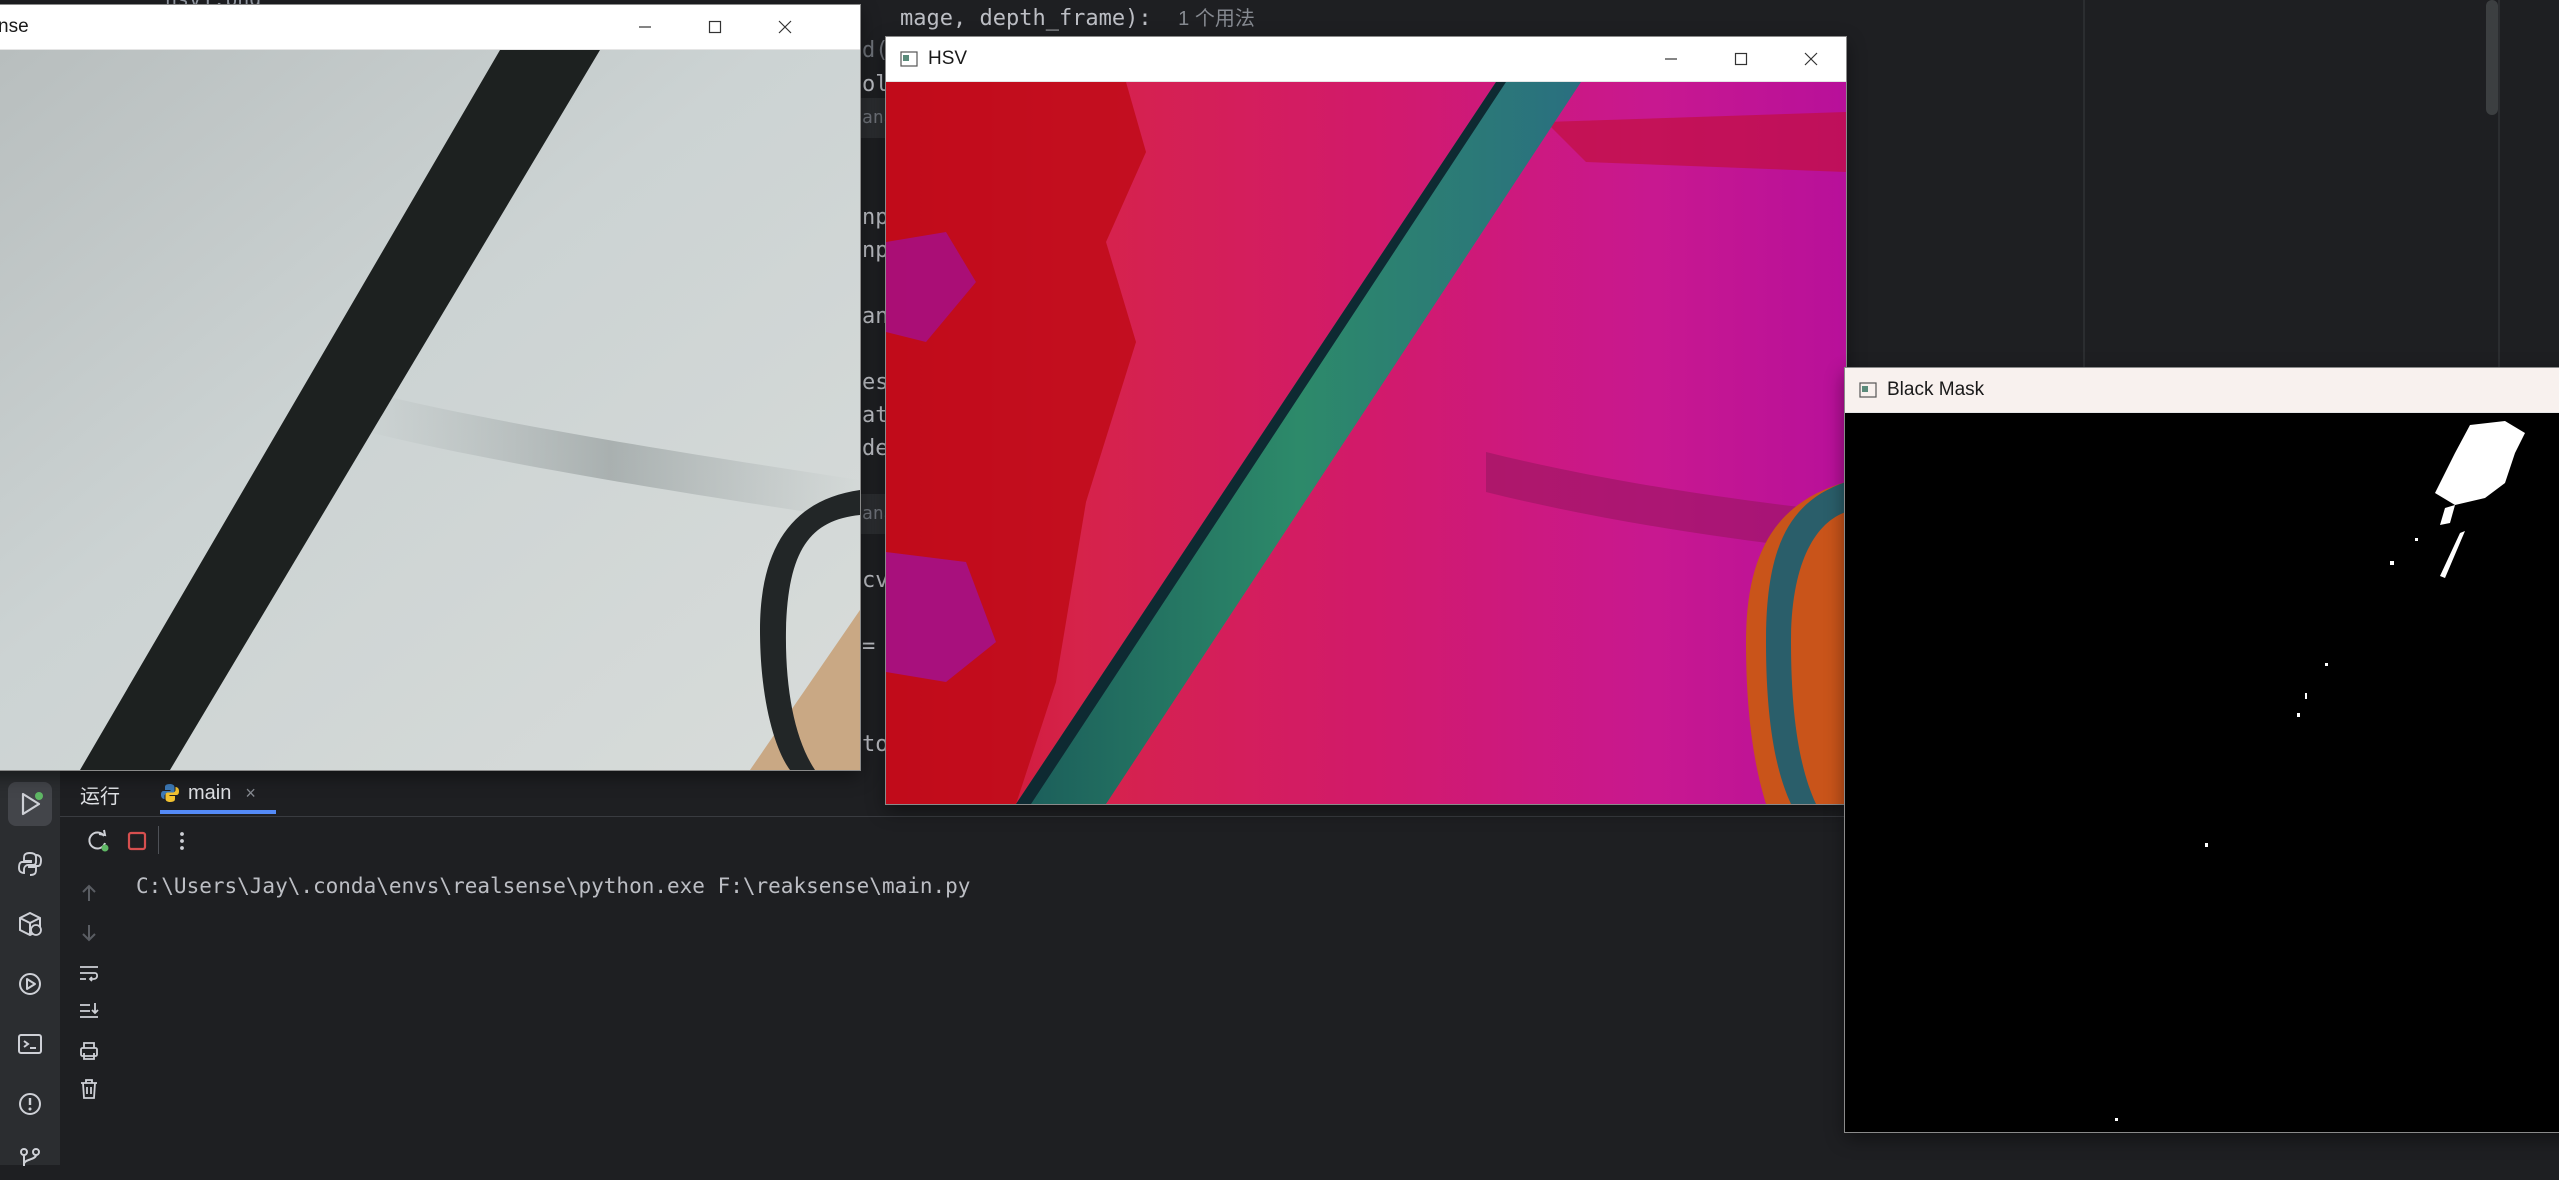 The height and width of the screenshot is (1180, 2559). What do you see at coordinates (89, 933) in the screenshot?
I see `scroll-down-icon` at bounding box center [89, 933].